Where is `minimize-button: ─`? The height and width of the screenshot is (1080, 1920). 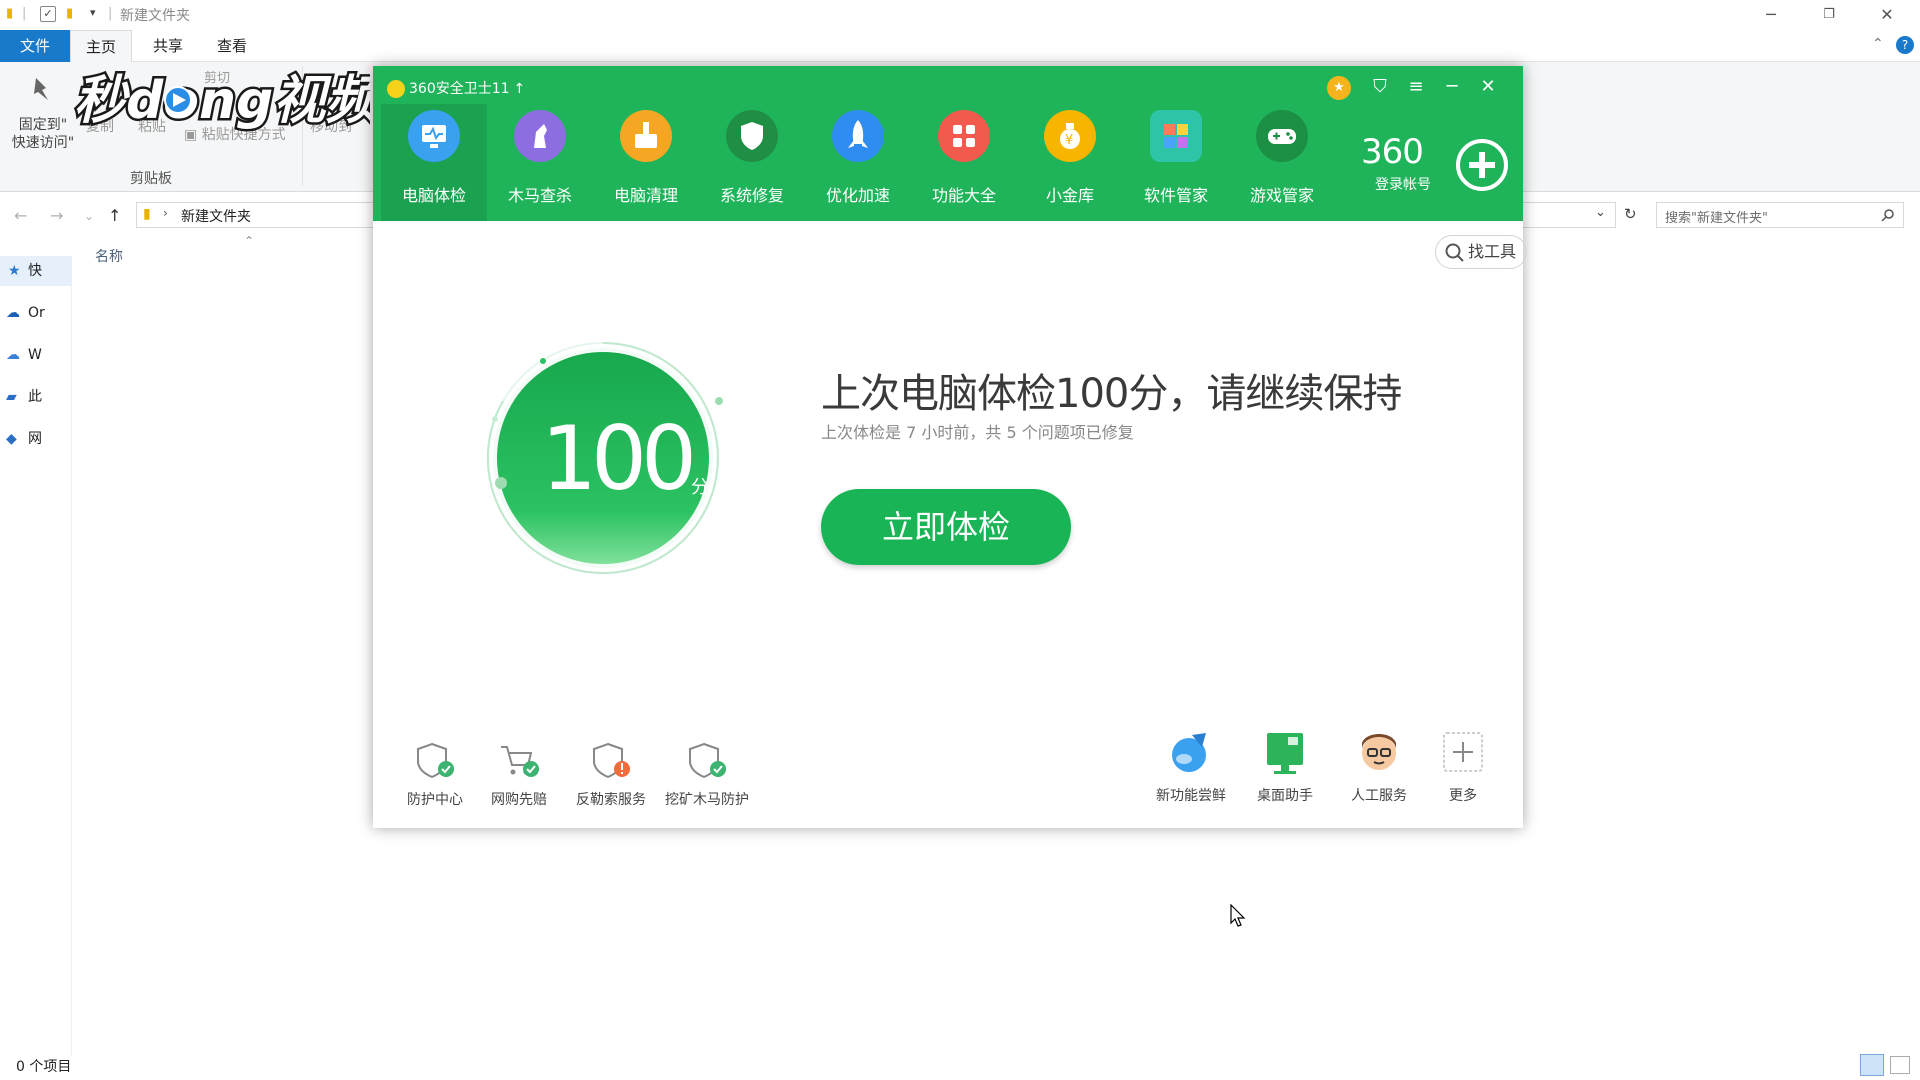 minimize-button: ─ is located at coordinates (1771, 15).